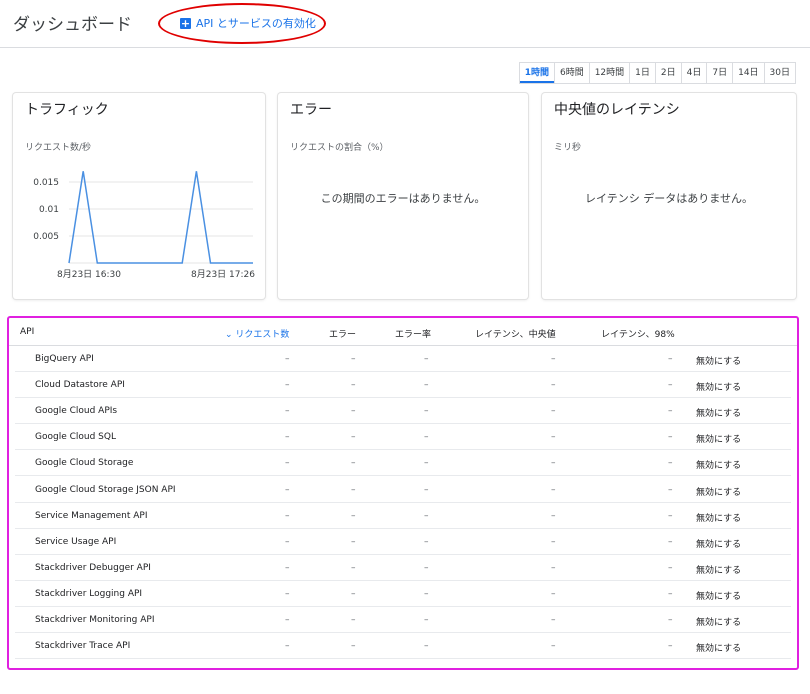  Describe the element at coordinates (339, 148) in the screenshot. I see `errors-card-subtitle: リクエストの割合（%）` at that location.